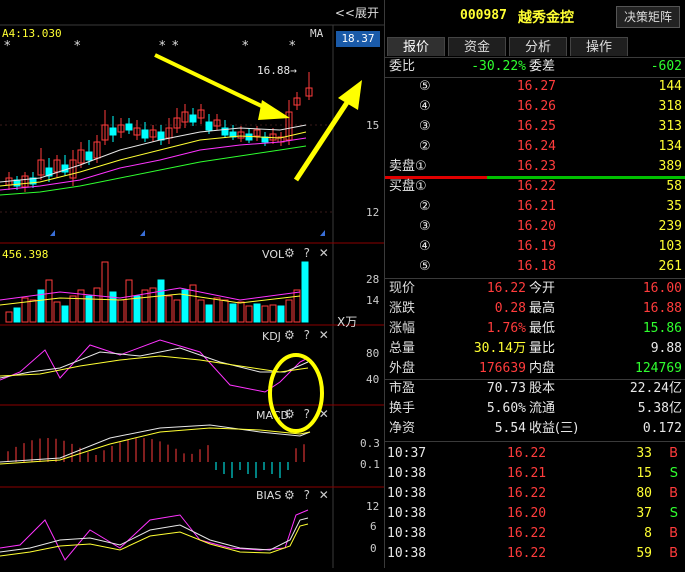 The width and height of the screenshot is (685, 572). What do you see at coordinates (542, 348) in the screenshot?
I see `stat-label: 量比` at bounding box center [542, 348].